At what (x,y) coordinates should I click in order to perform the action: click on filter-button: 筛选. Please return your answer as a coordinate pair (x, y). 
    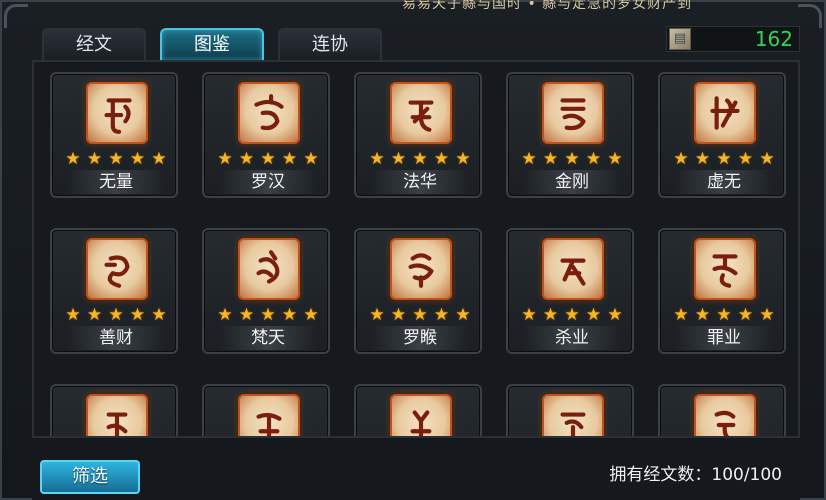
    Looking at the image, I should click on (90, 477).